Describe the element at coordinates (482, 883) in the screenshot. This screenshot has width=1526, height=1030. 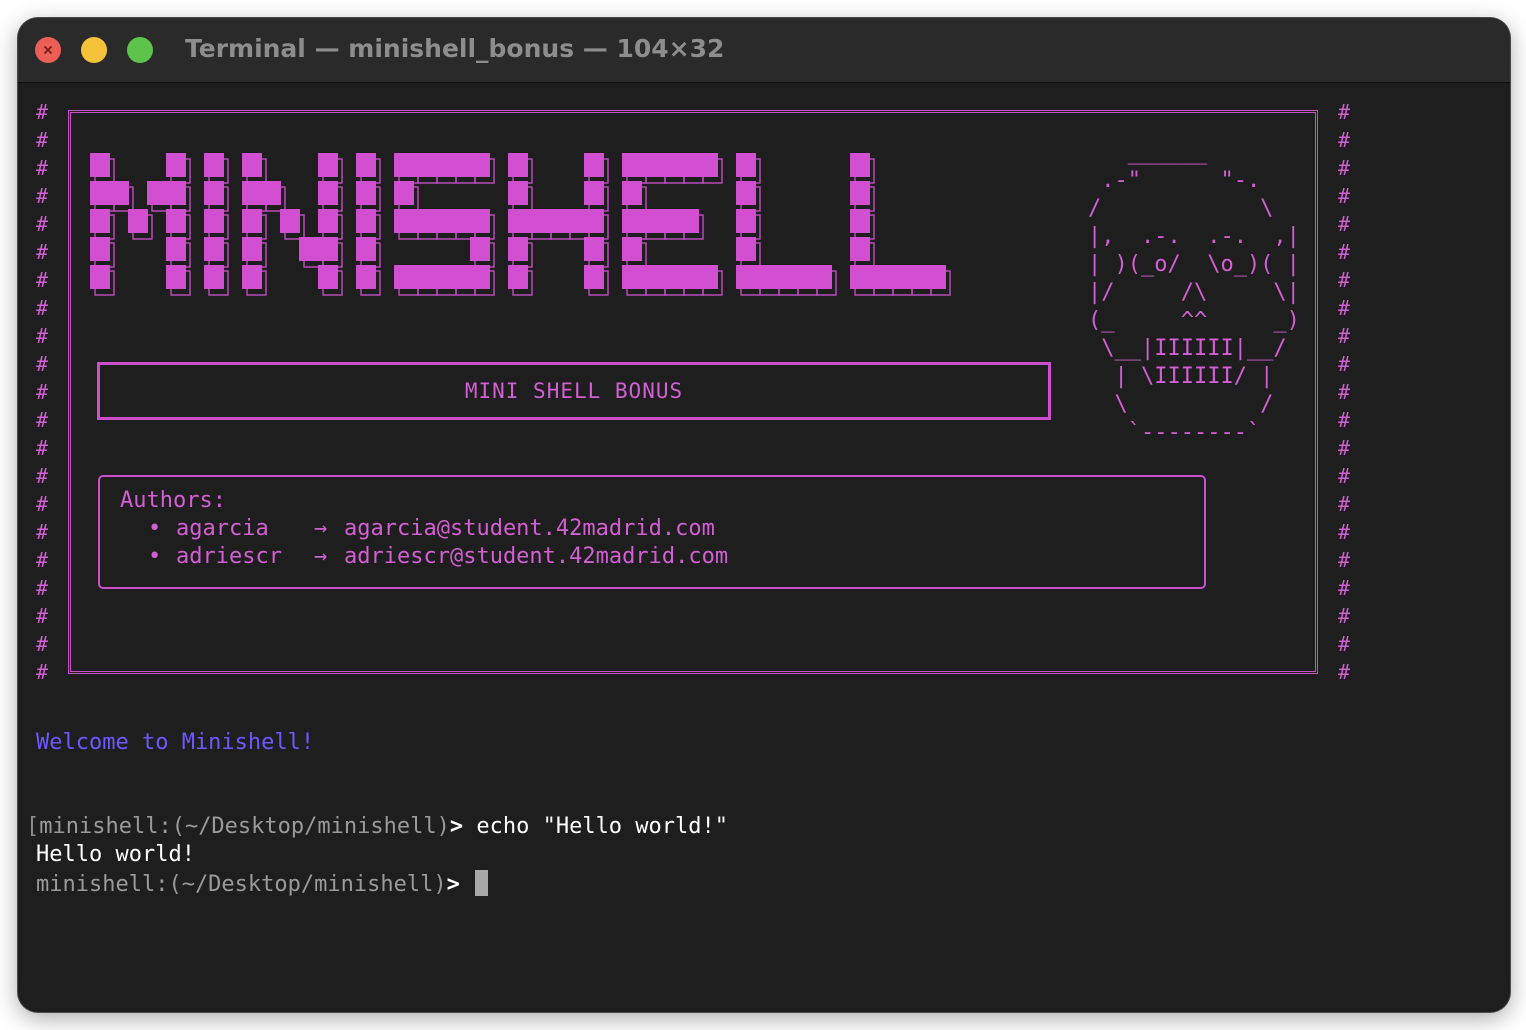
I see `text-cursor` at that location.